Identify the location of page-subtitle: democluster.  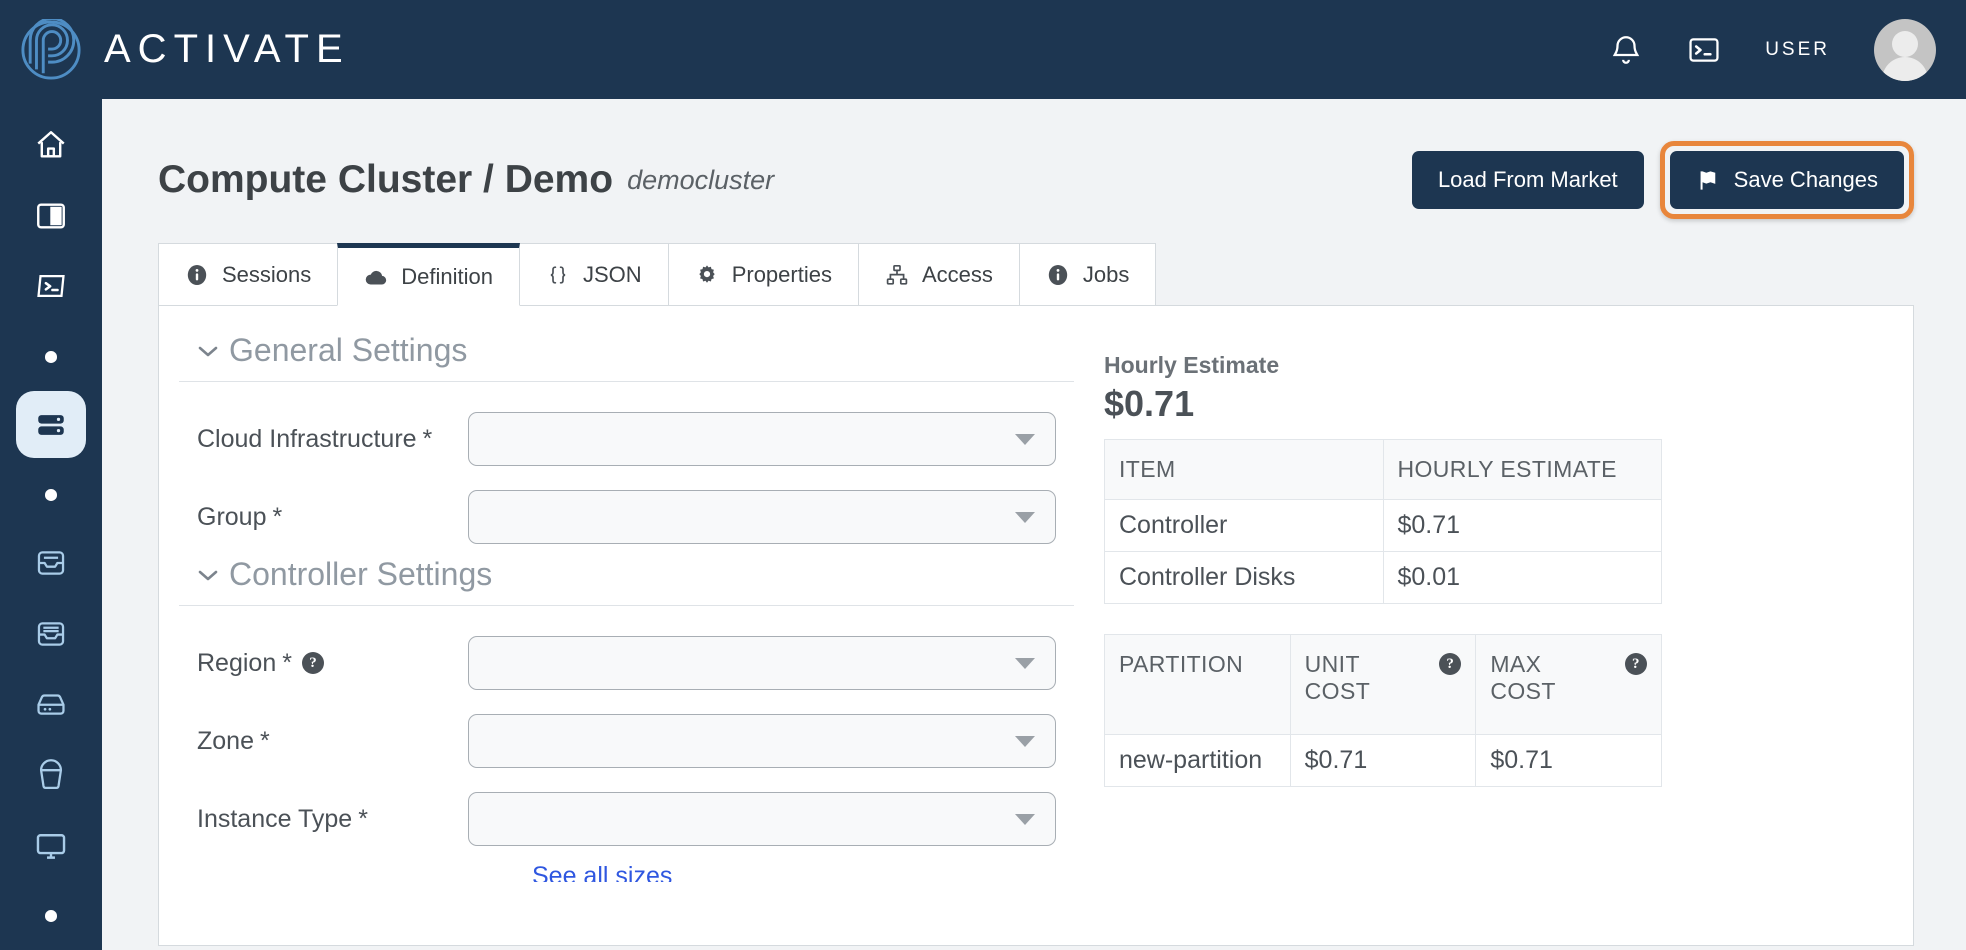
(701, 179).